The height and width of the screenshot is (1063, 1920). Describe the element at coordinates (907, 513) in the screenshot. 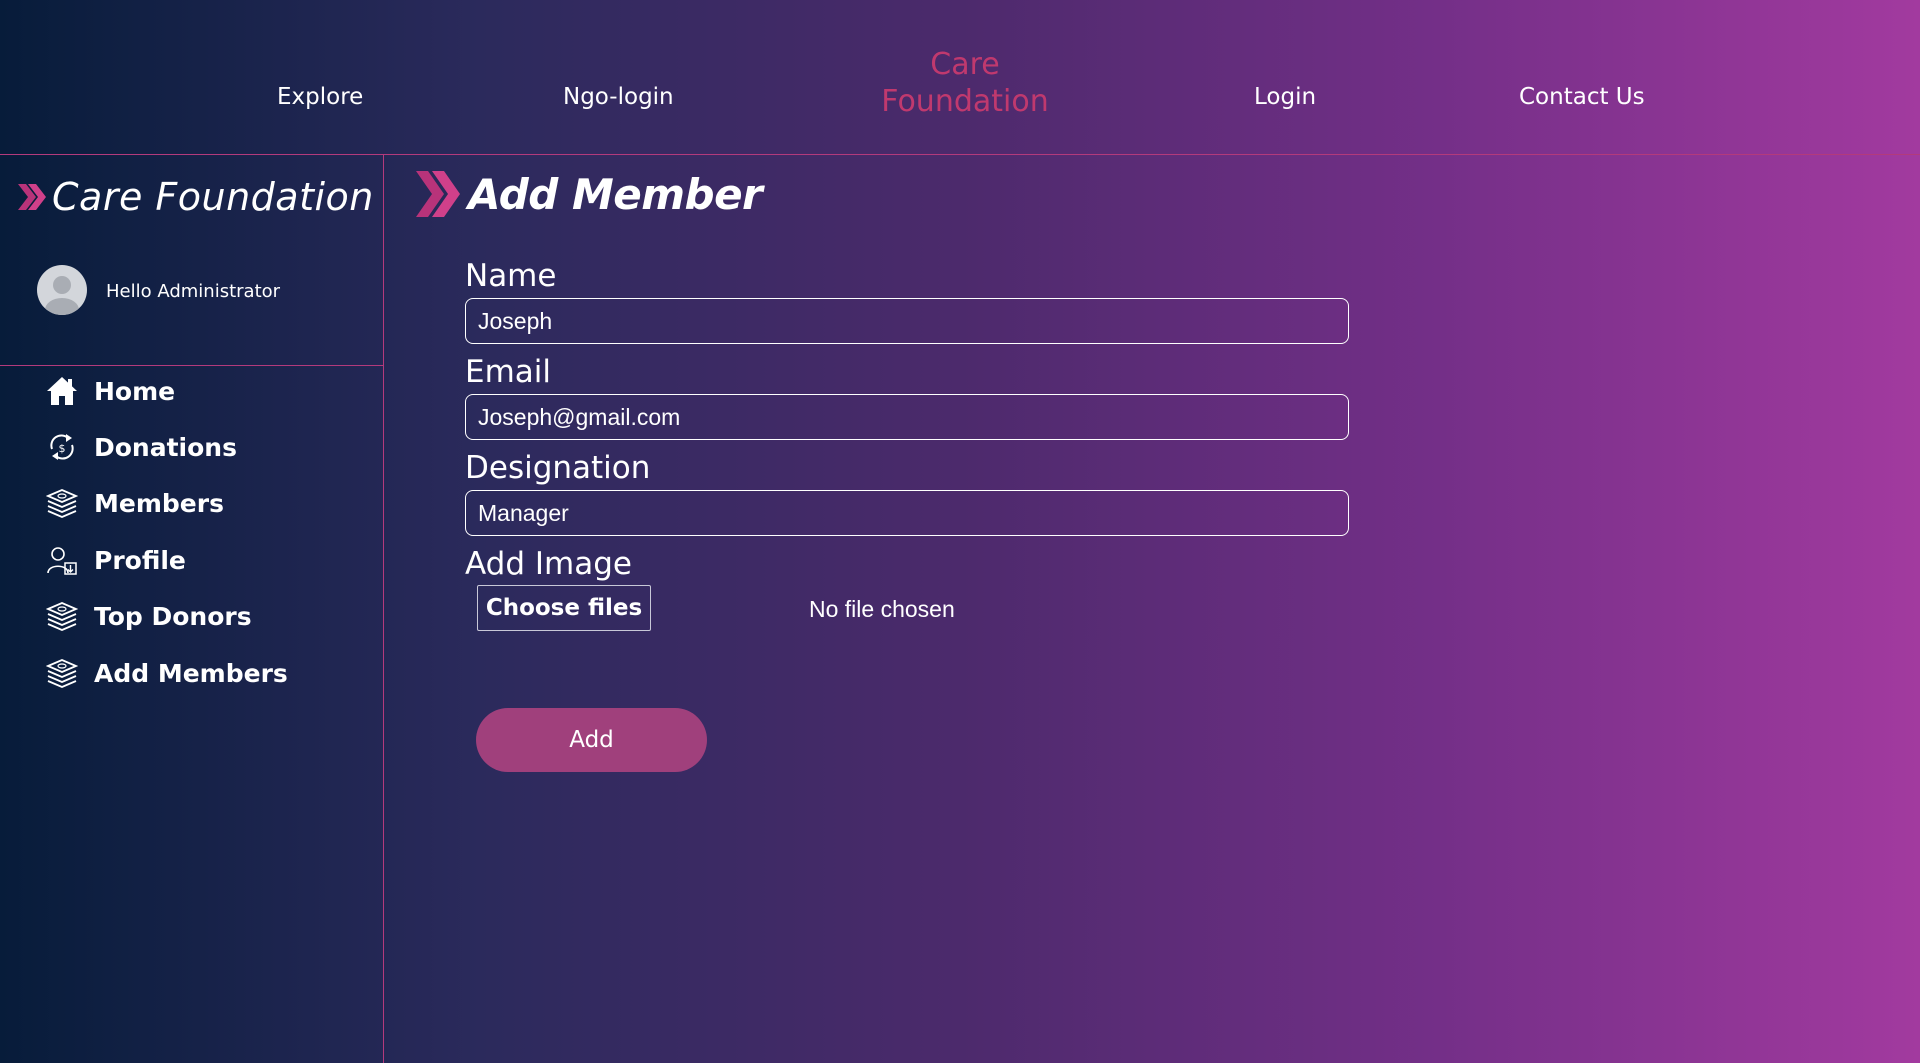

I see `designation-input` at that location.